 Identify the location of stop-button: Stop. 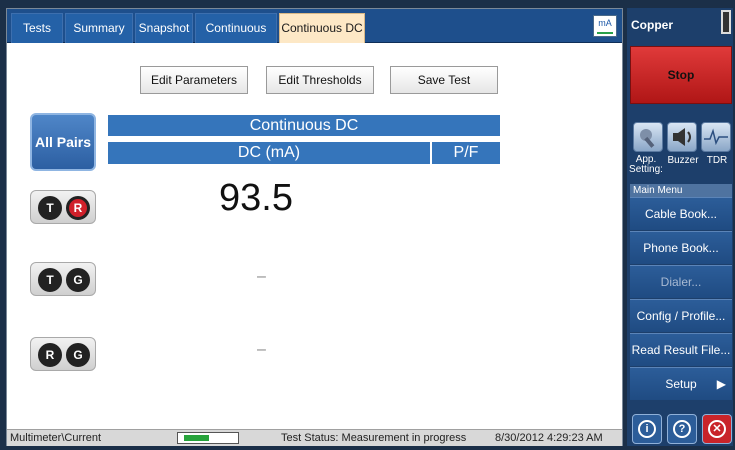
(681, 75).